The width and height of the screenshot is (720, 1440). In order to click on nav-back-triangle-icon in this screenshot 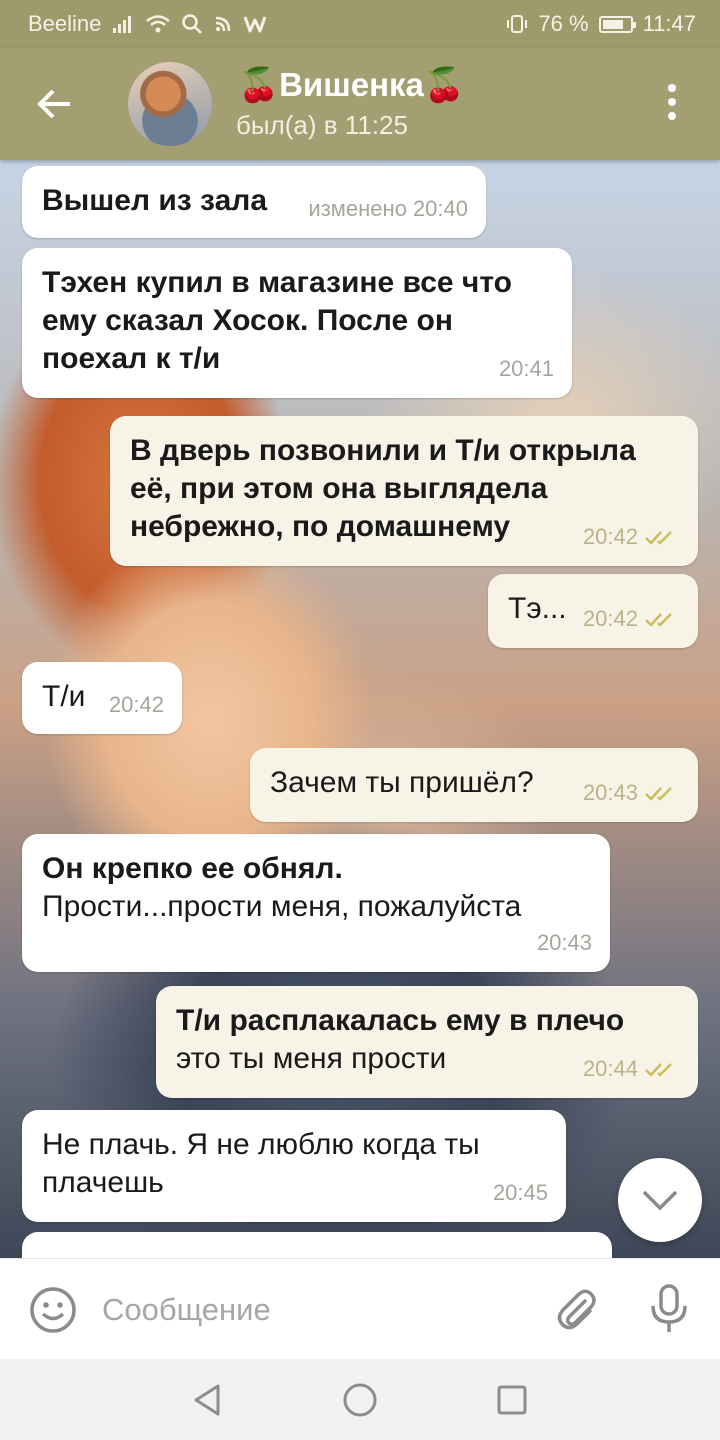, I will do `click(207, 1400)`.